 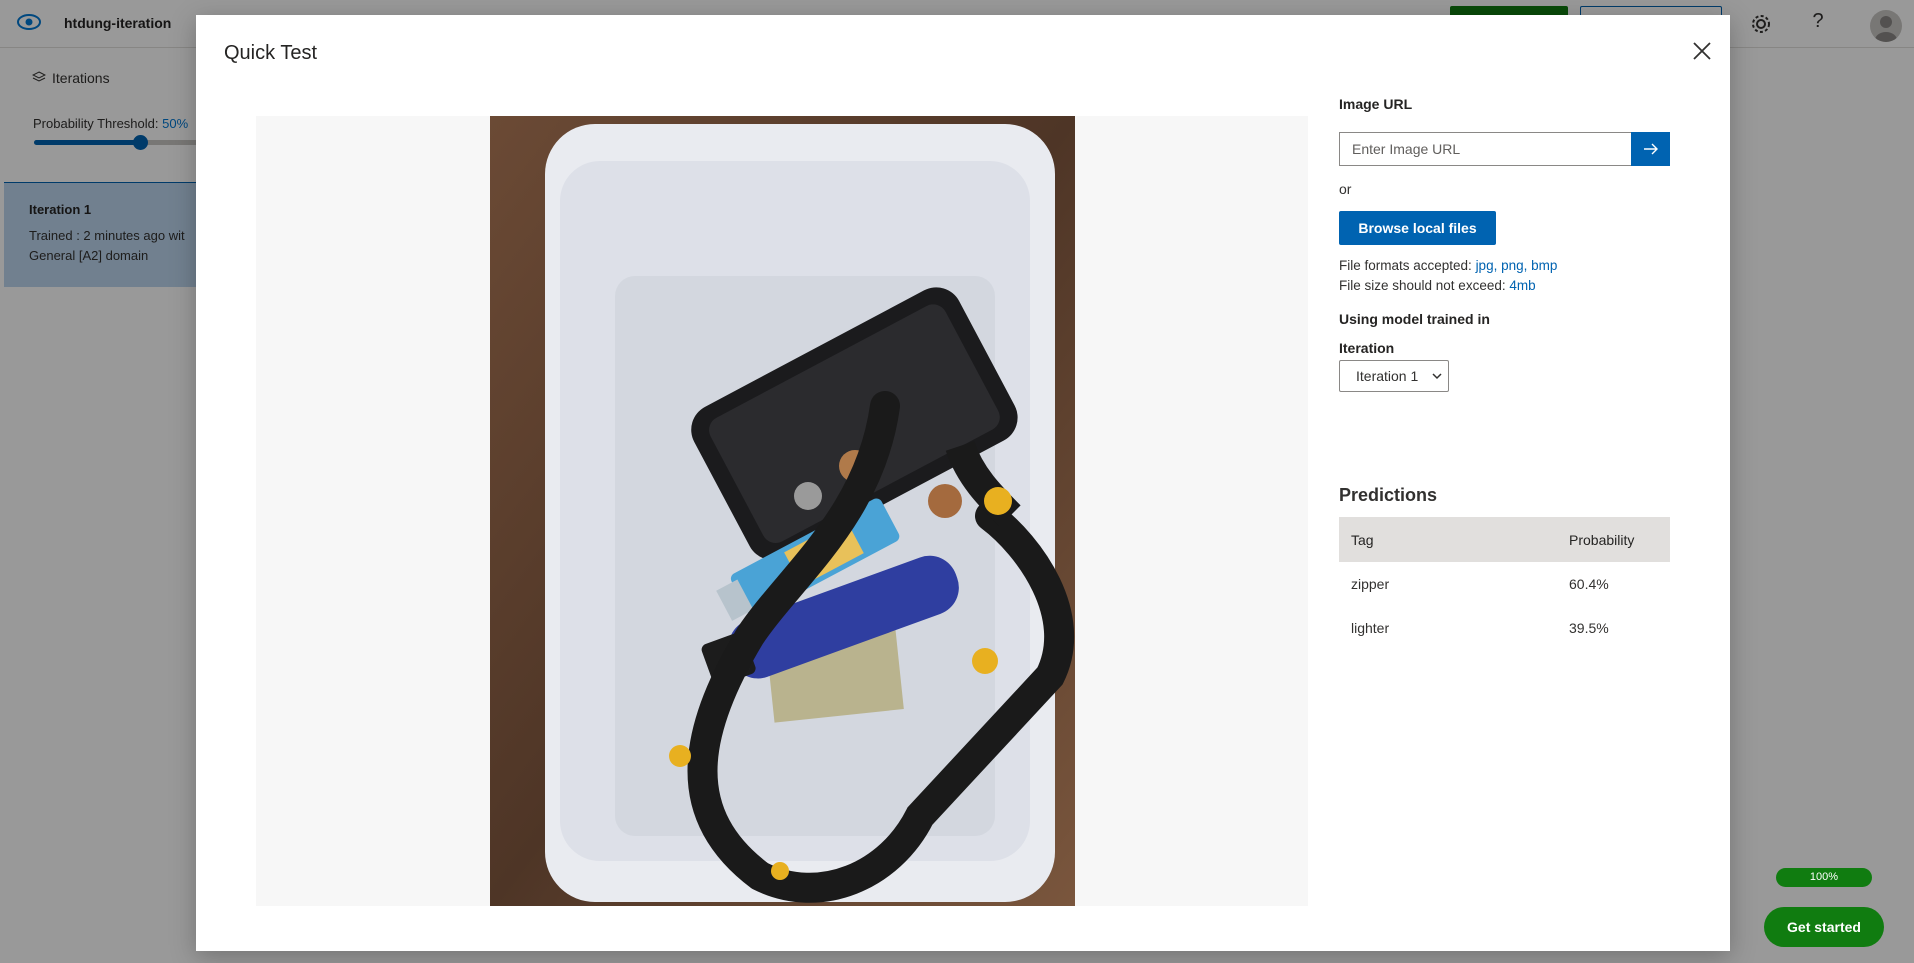 I want to click on image-url-label: Image URL, so click(x=1376, y=104).